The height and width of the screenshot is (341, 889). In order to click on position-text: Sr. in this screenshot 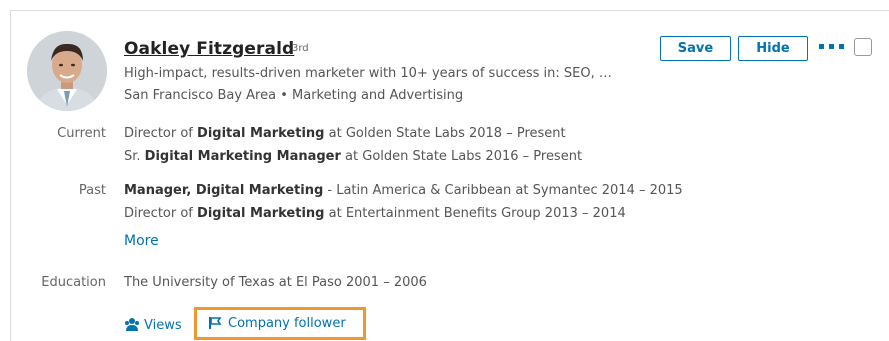, I will do `click(134, 156)`.